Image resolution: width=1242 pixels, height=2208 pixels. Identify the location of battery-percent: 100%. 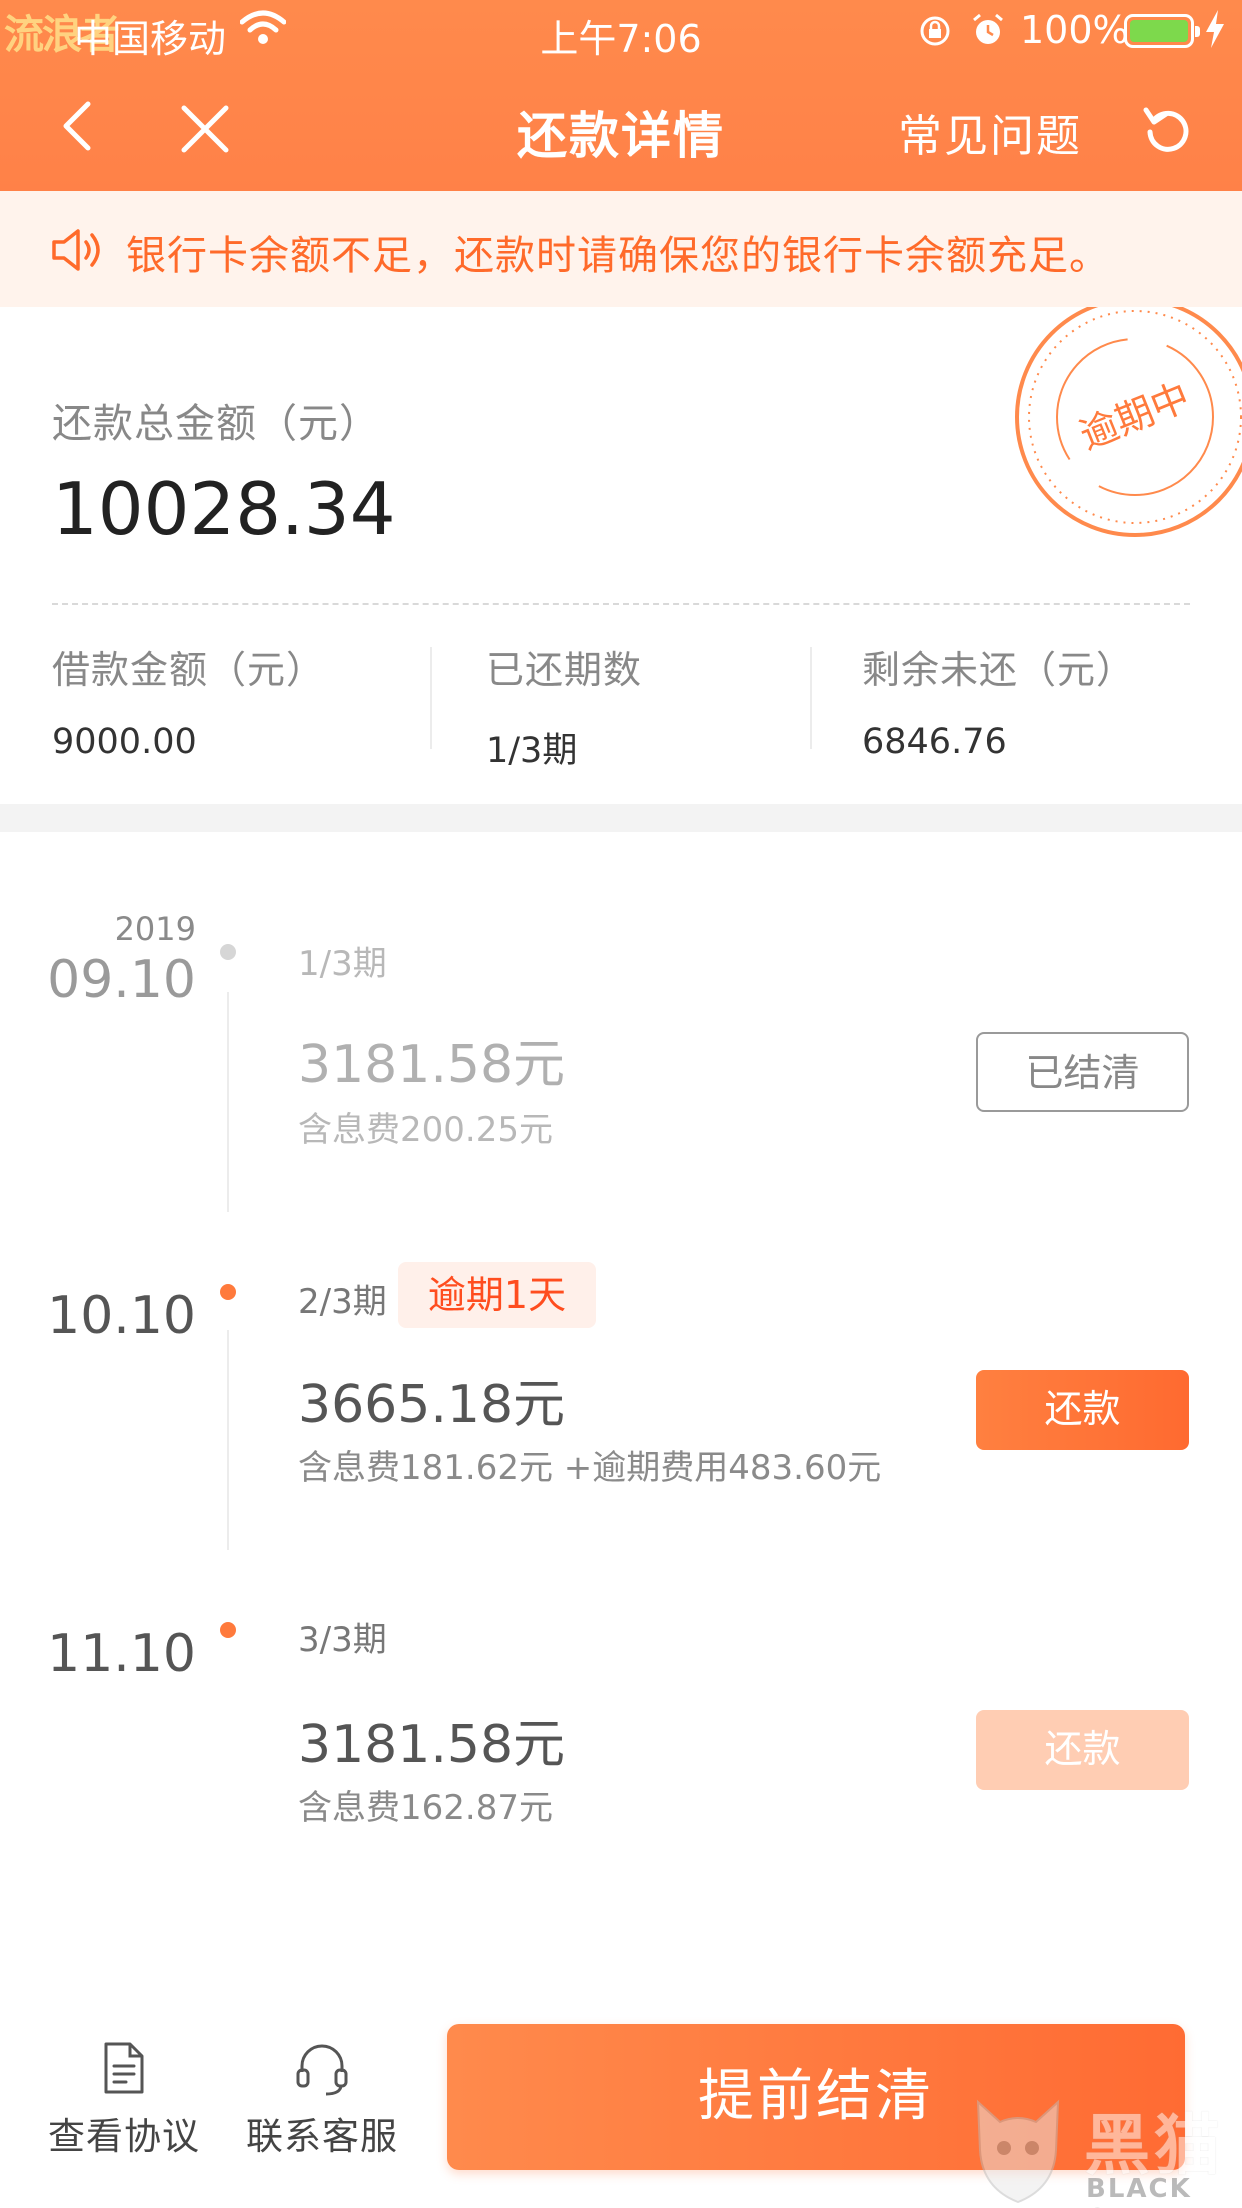
(1074, 30).